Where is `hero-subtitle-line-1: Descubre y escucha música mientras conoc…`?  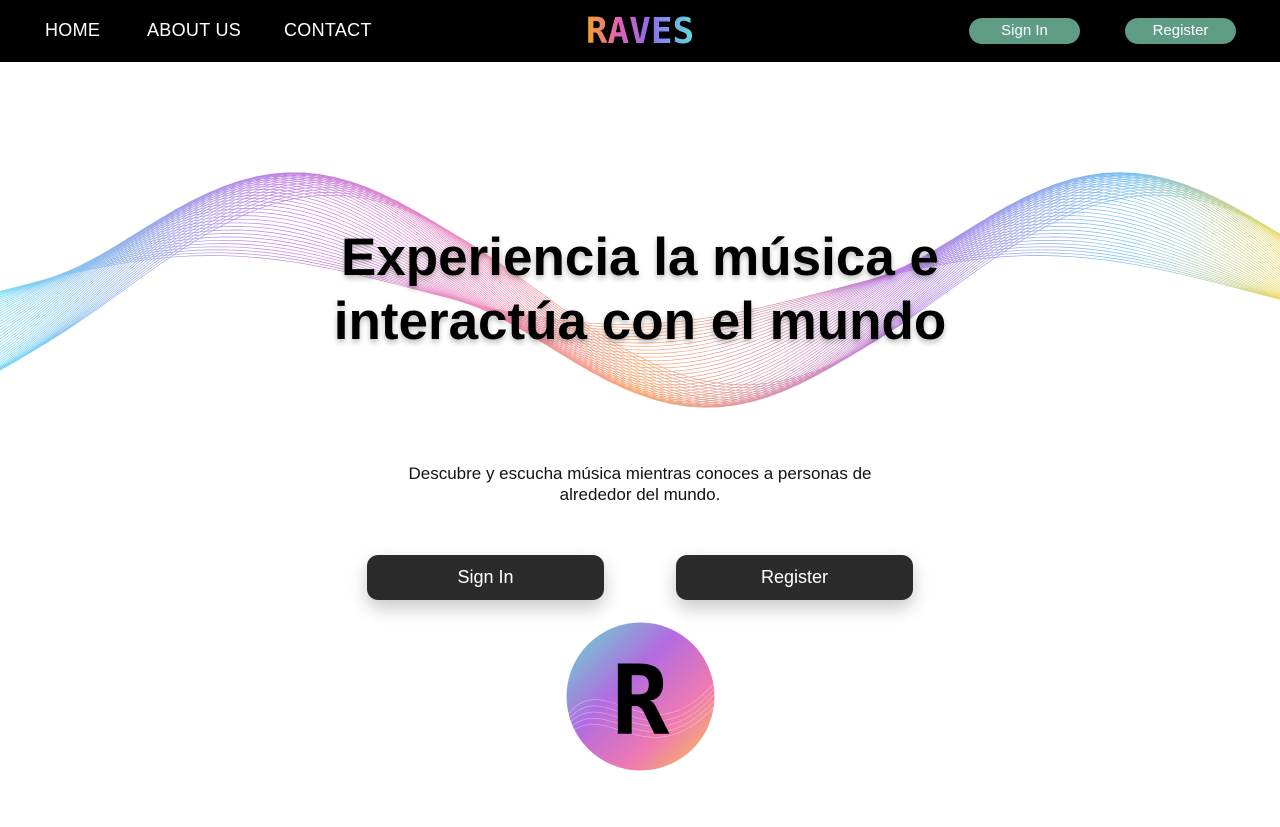 hero-subtitle-line-1: Descubre y escucha música mientras conoc… is located at coordinates (640, 473).